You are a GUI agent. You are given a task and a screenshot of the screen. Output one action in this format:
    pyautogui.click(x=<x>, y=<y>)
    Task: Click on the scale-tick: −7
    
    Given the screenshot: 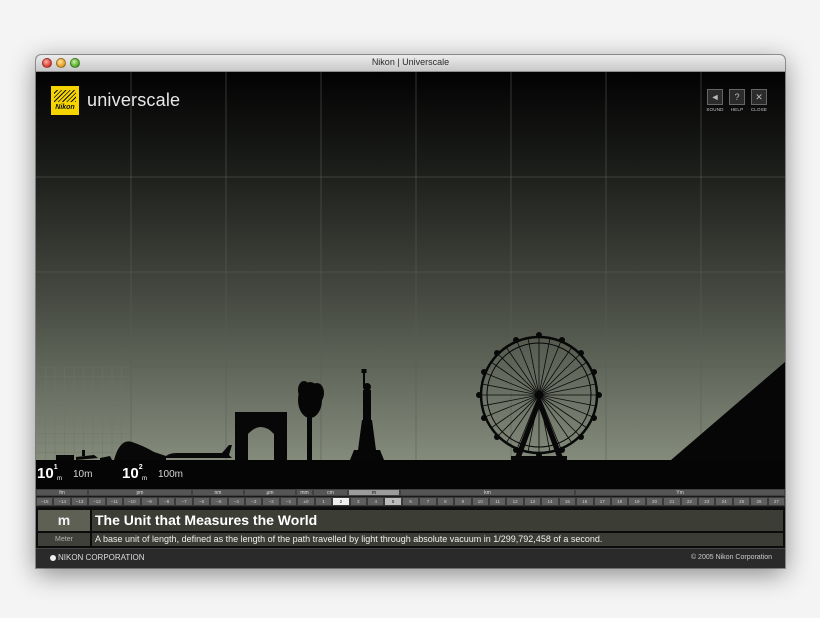 What is the action you would take?
    pyautogui.click(x=184, y=501)
    